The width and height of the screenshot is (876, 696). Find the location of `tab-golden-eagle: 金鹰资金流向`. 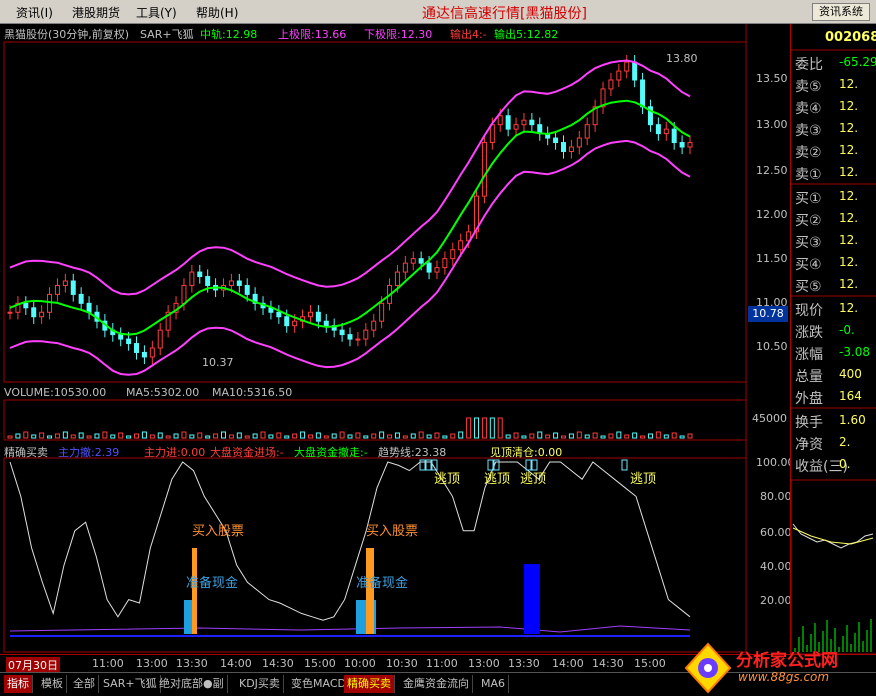

tab-golden-eagle: 金鹰资金流向 is located at coordinates (436, 684).